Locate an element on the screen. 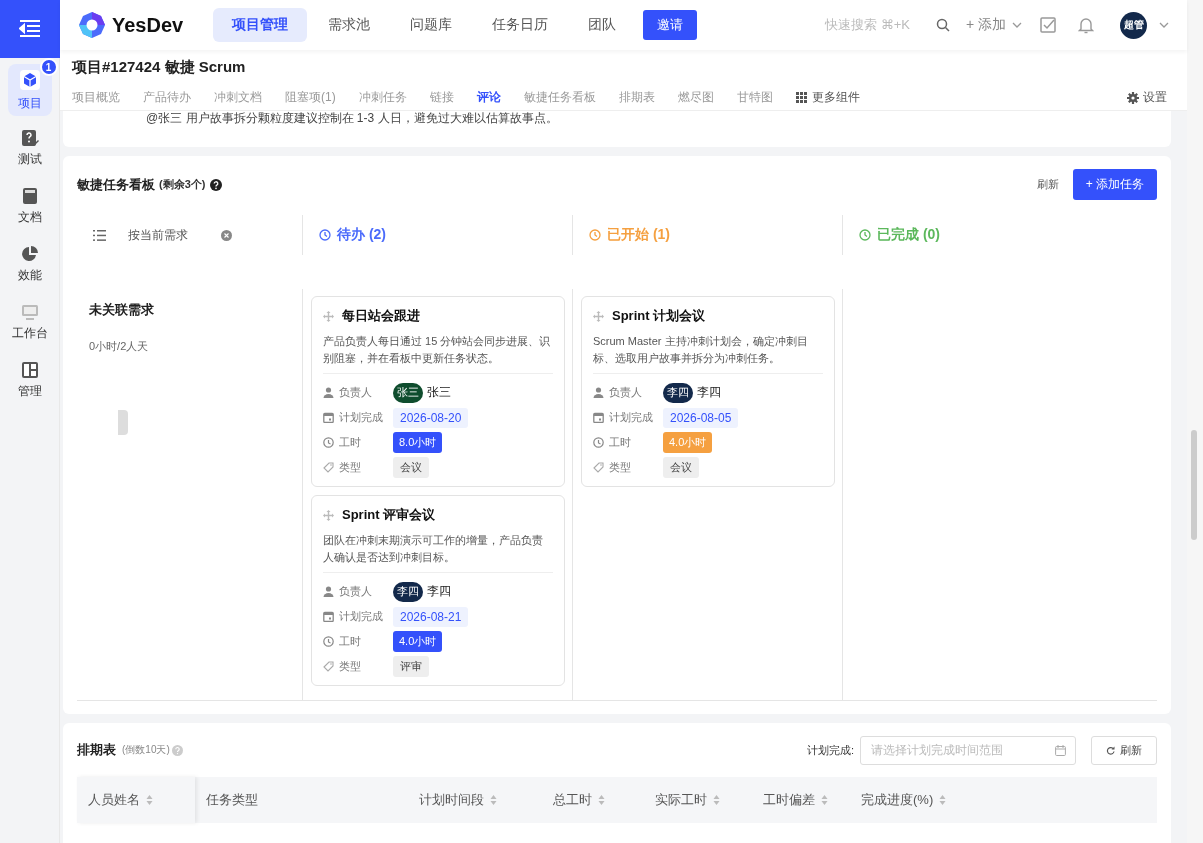 The height and width of the screenshot is (843, 1203). type-tag: 评审 is located at coordinates (411, 666).